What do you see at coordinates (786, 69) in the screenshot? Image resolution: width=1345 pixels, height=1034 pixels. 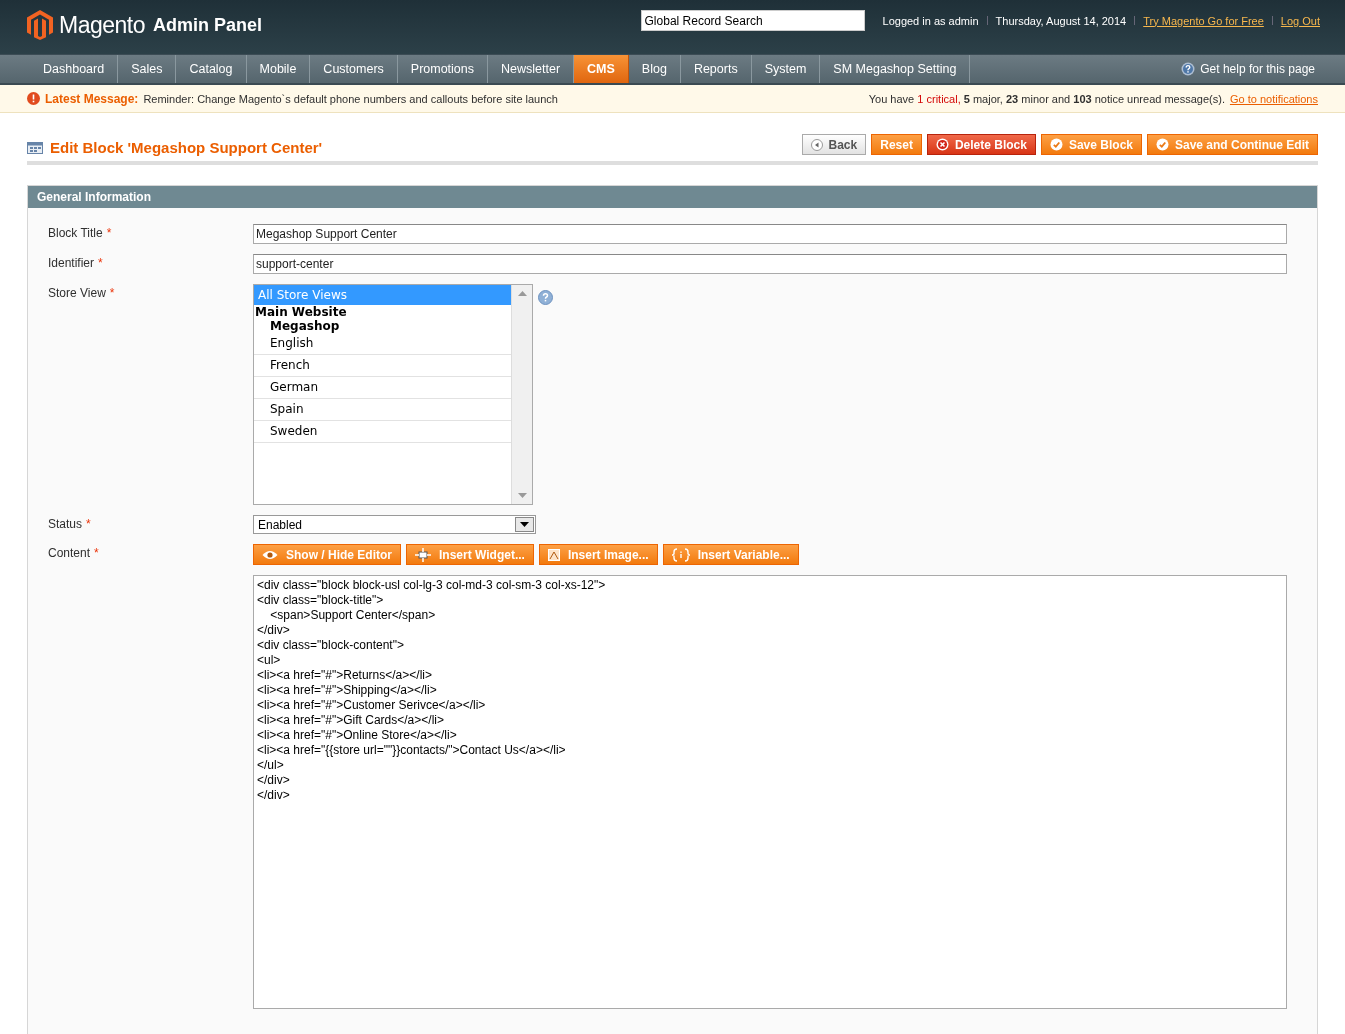 I see `nav-tab: System` at bounding box center [786, 69].